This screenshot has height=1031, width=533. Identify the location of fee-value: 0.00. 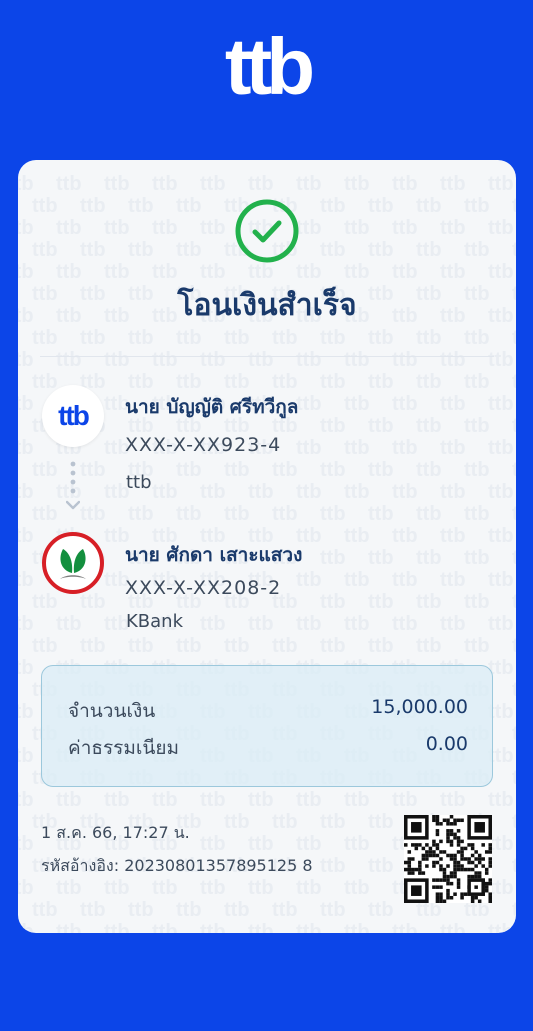
(446, 744).